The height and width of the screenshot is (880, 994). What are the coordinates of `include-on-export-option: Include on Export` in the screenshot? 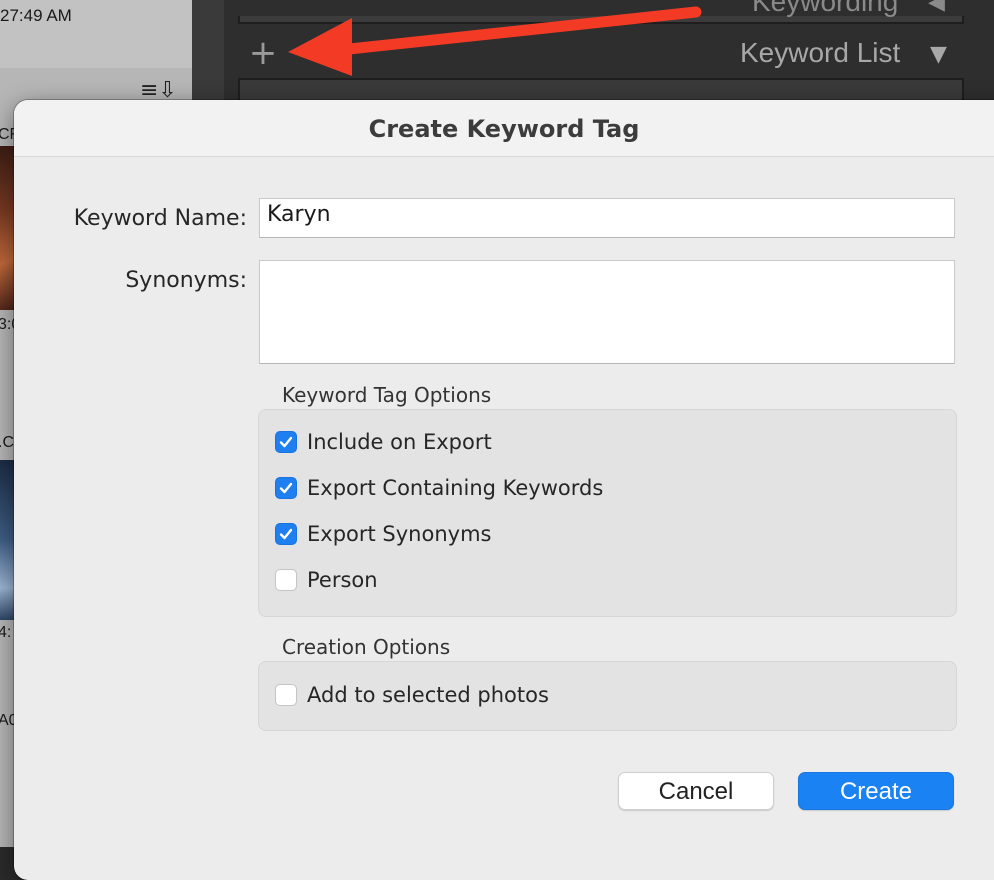 It's located at (383, 442).